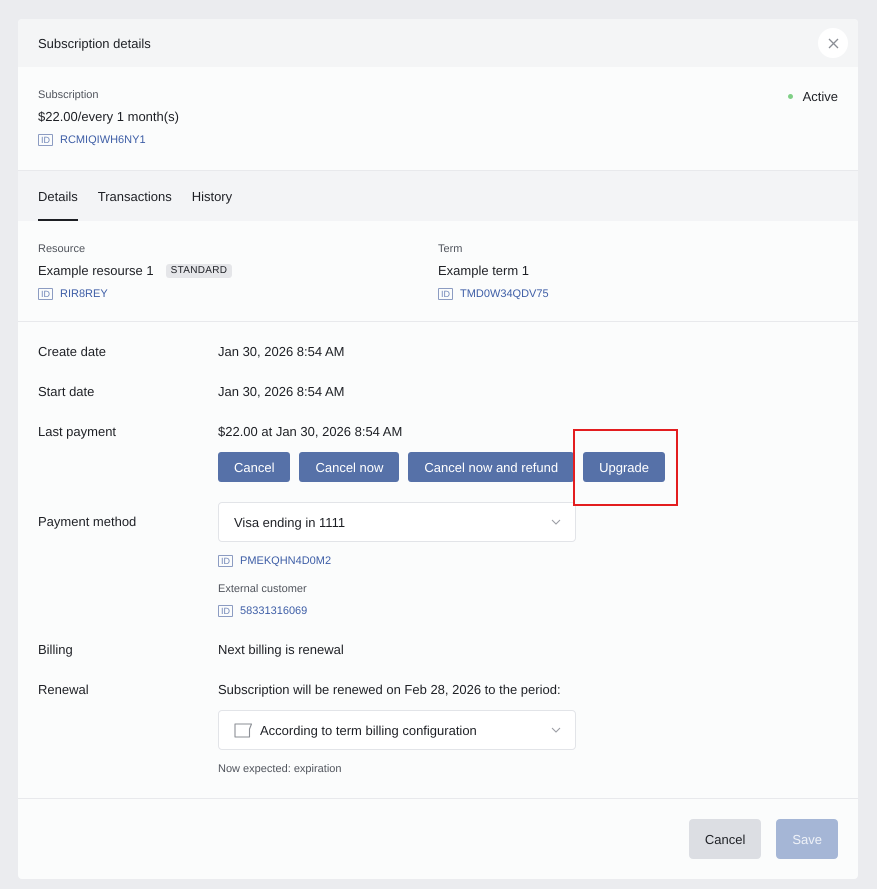  I want to click on close-icon, so click(833, 43).